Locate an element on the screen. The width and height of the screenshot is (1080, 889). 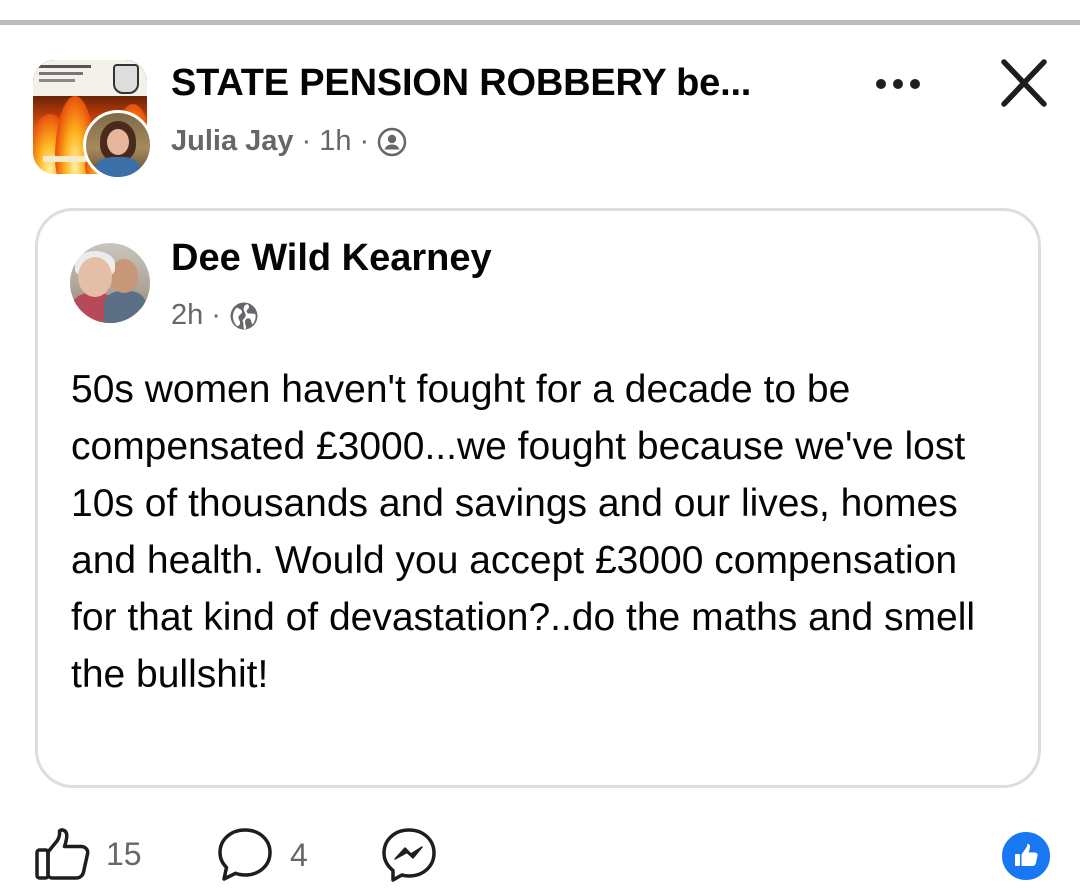
author-avatar is located at coordinates (118, 145).